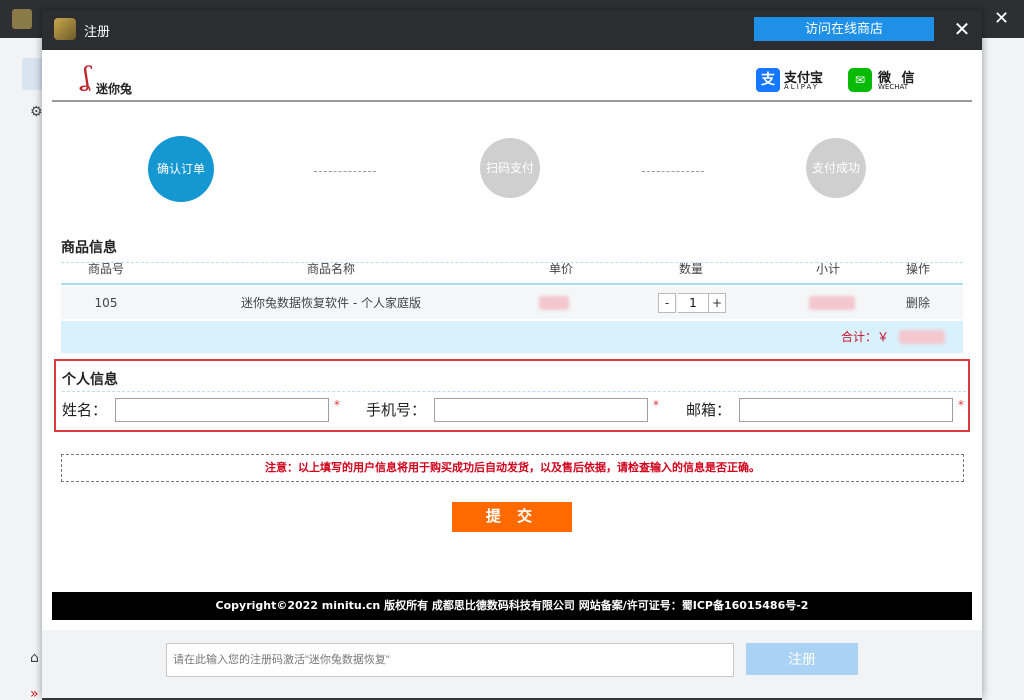 The height and width of the screenshot is (700, 1024). Describe the element at coordinates (893, 87) in the screenshot. I see `wechat-sub: WECHAT` at that location.